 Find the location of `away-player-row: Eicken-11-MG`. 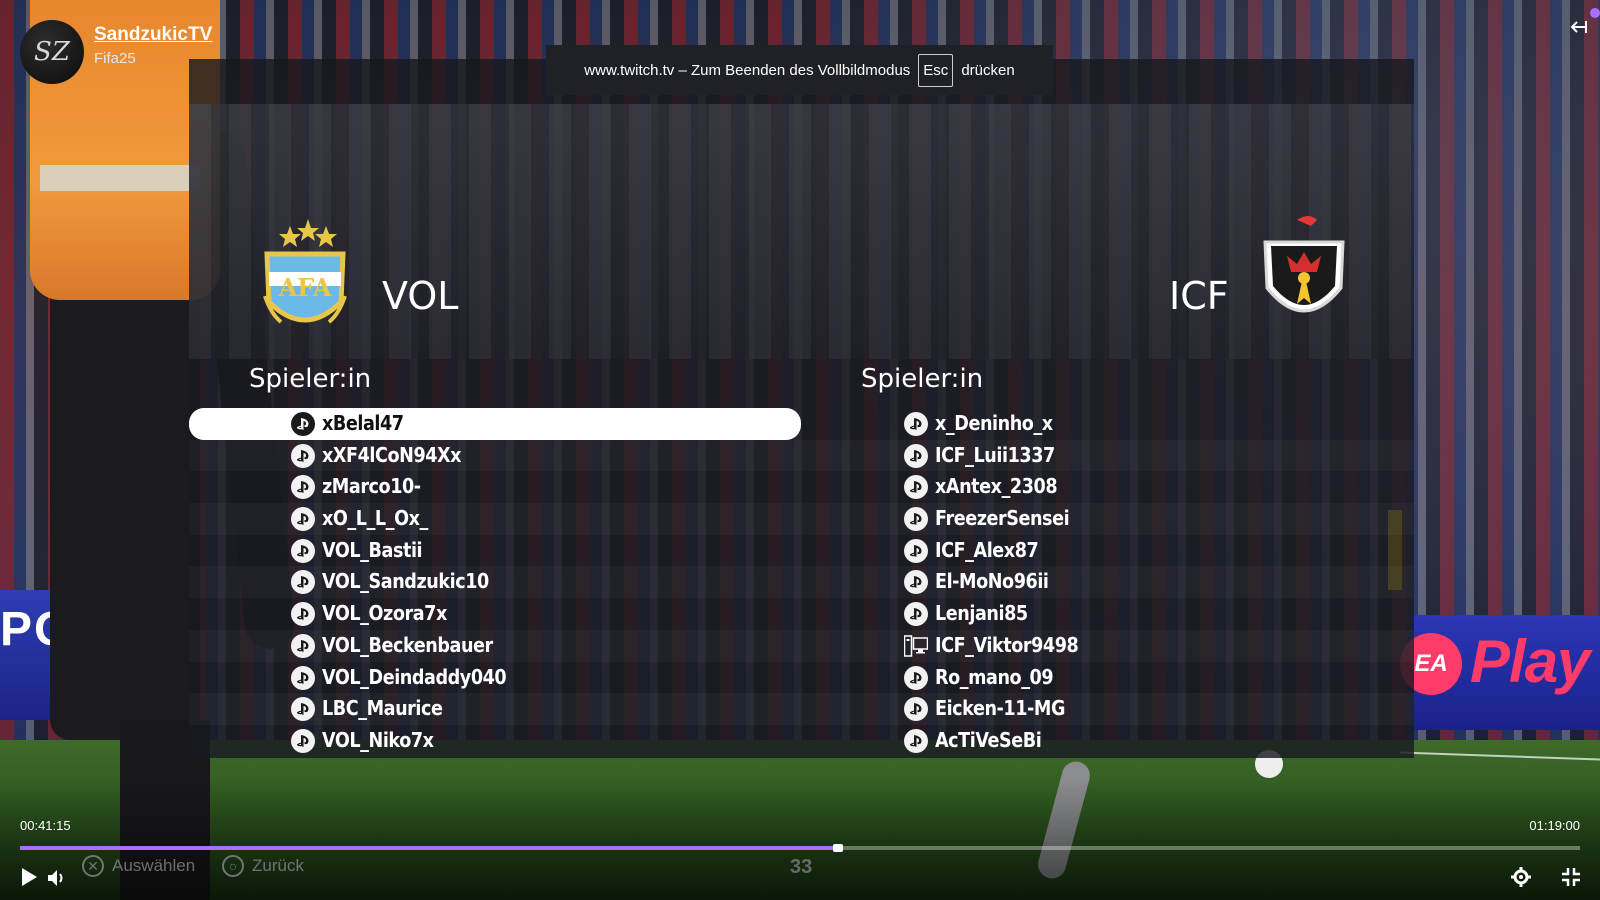

away-player-row: Eicken-11-MG is located at coordinates (1108, 709).